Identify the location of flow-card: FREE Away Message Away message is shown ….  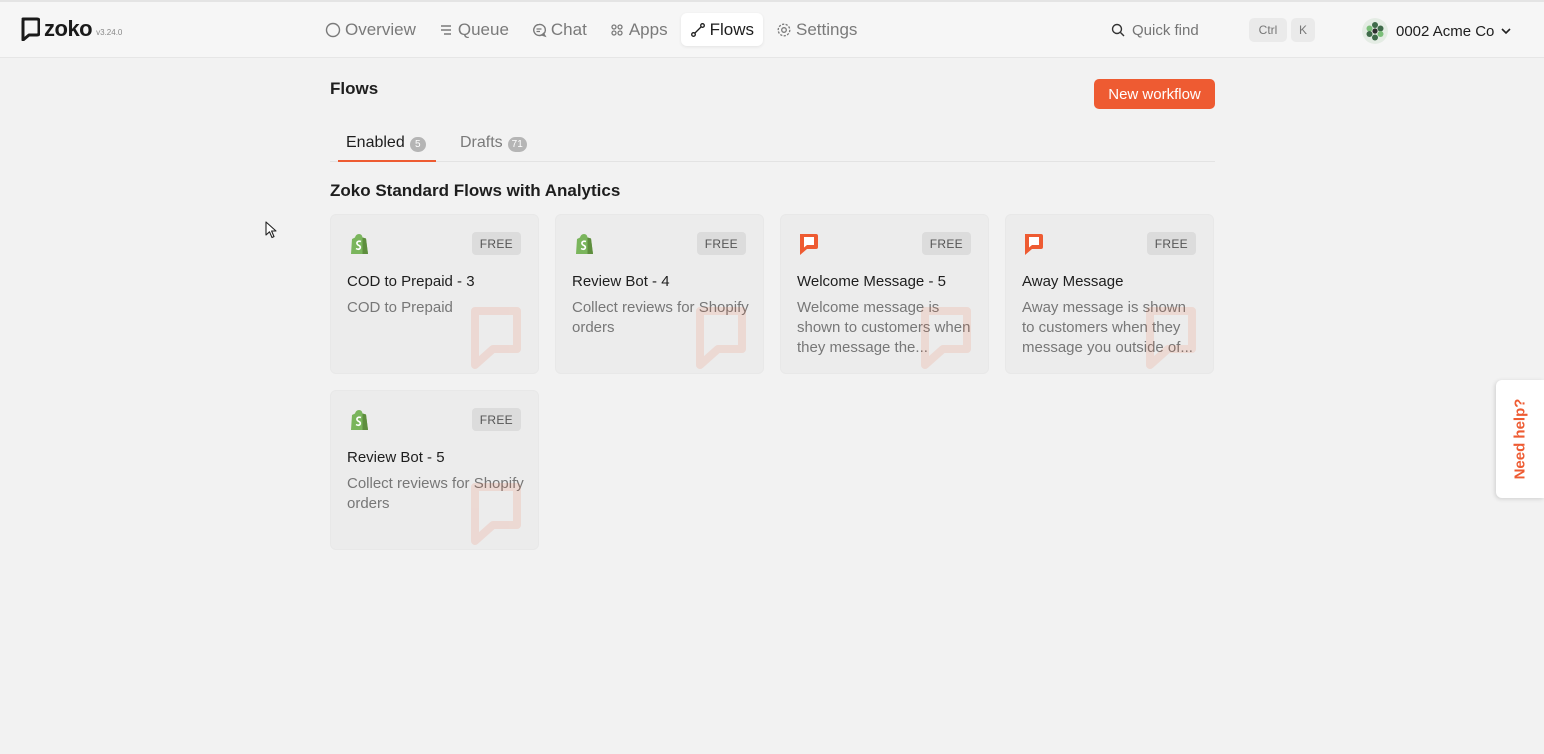
(1109, 294).